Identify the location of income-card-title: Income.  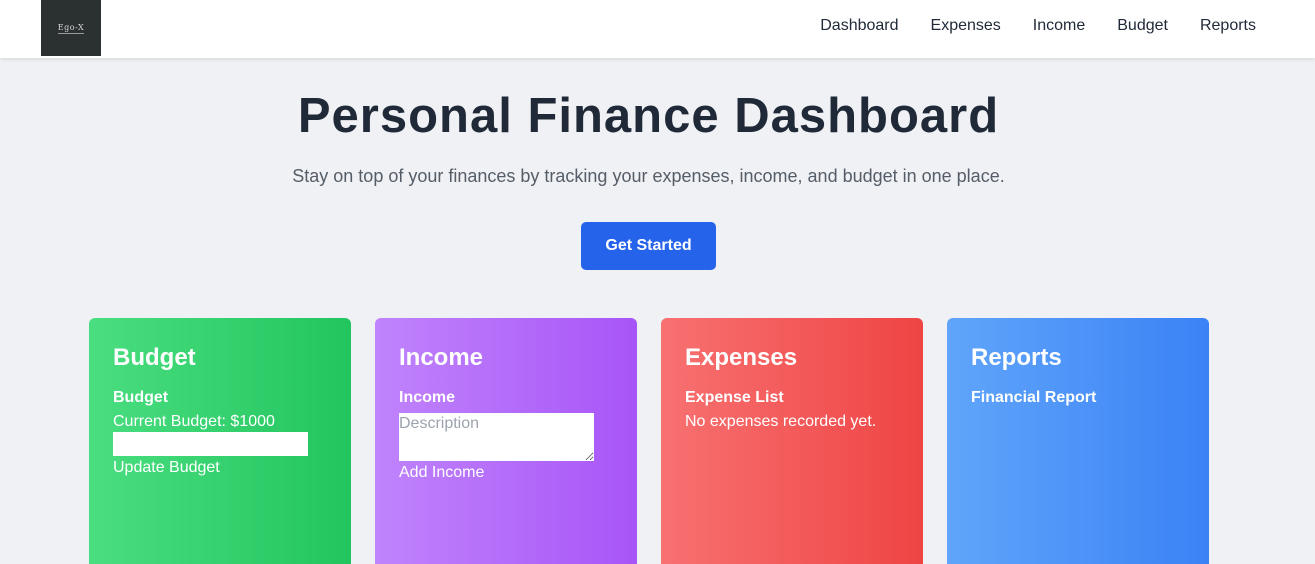
(441, 357).